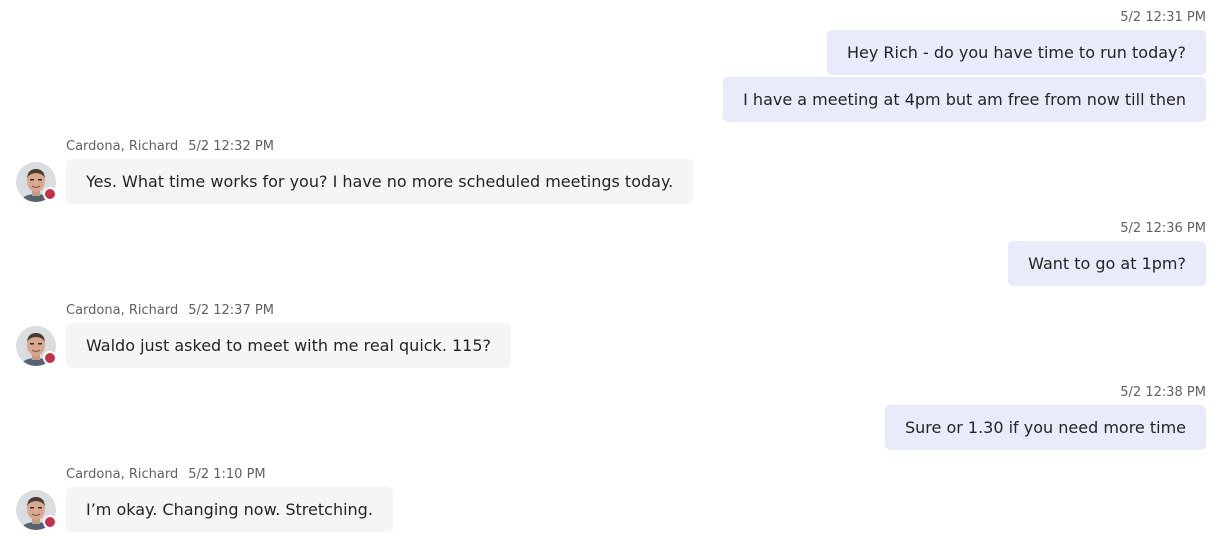 This screenshot has width=1232, height=539. Describe the element at coordinates (1163, 228) in the screenshot. I see `message-timestamp: 5/2 12:36 PM` at that location.